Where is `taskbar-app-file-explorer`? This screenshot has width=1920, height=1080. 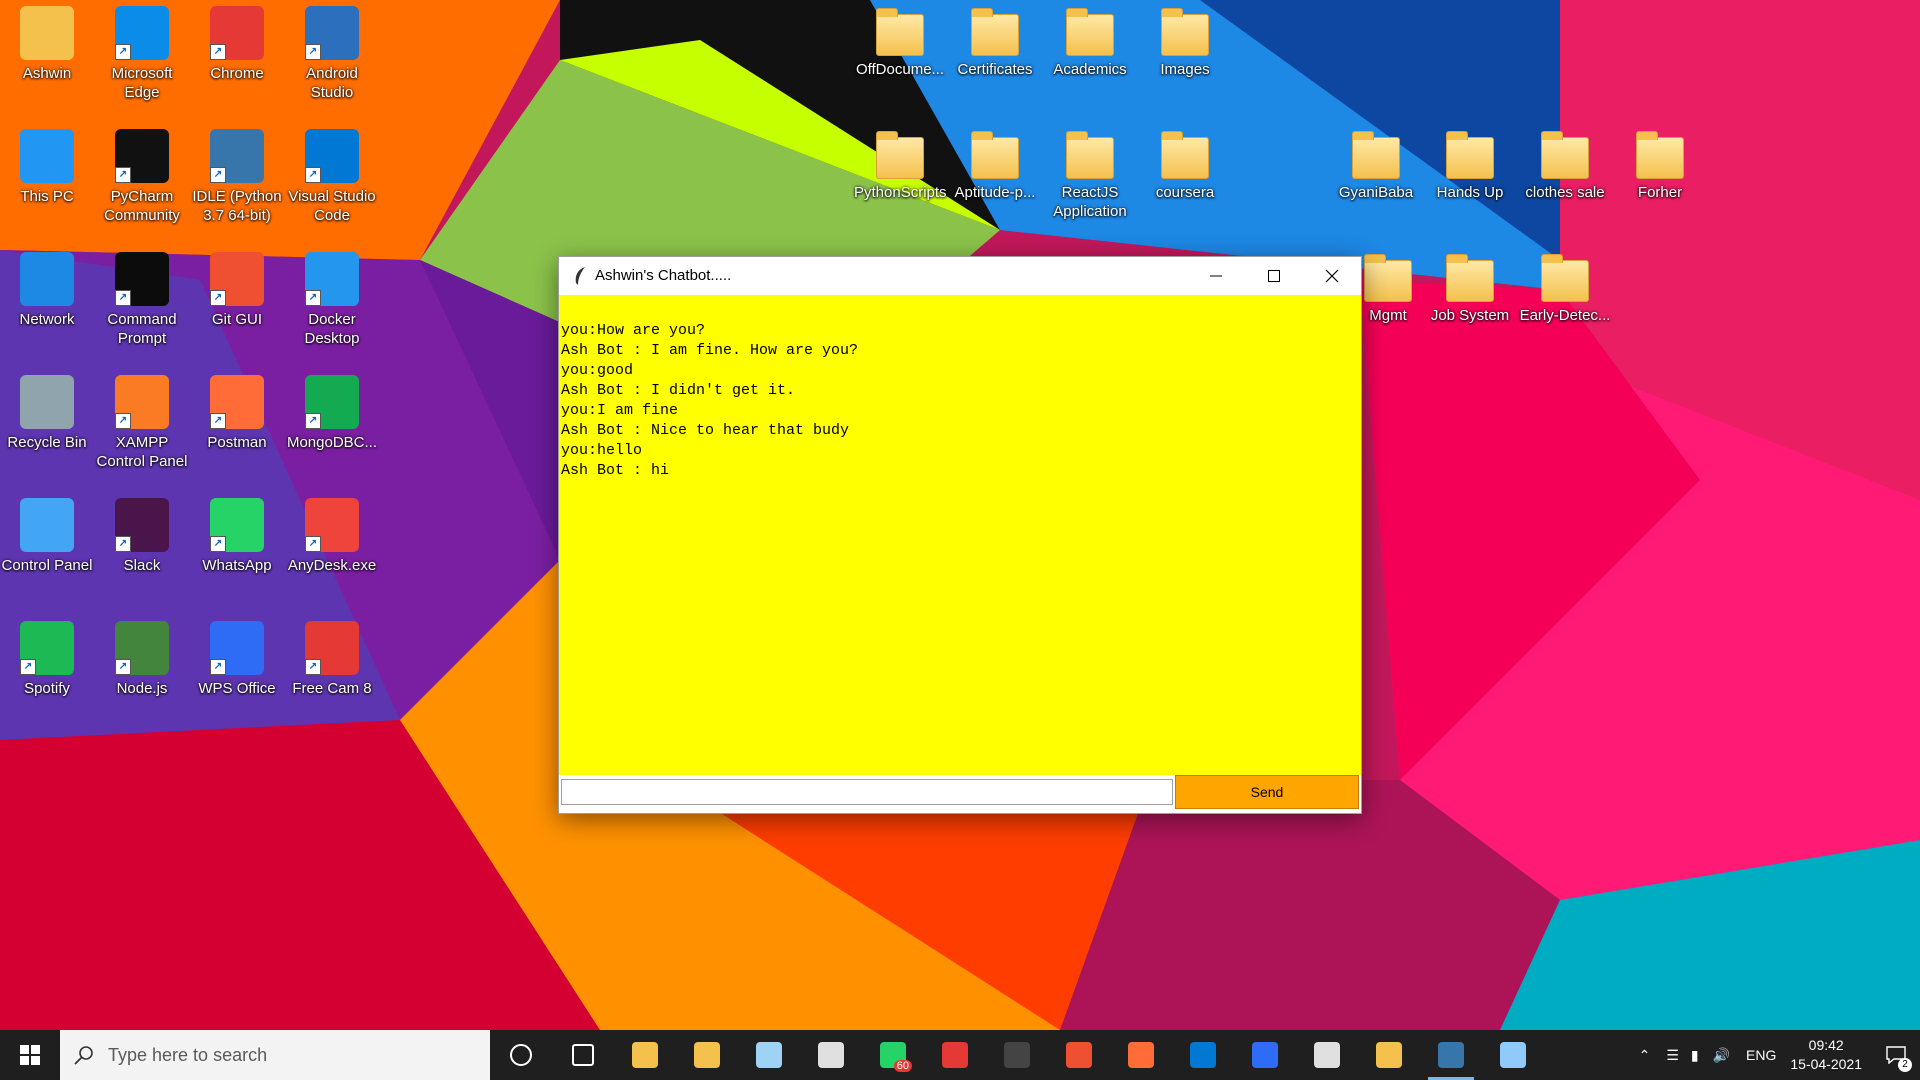 taskbar-app-file-explorer is located at coordinates (707, 1055).